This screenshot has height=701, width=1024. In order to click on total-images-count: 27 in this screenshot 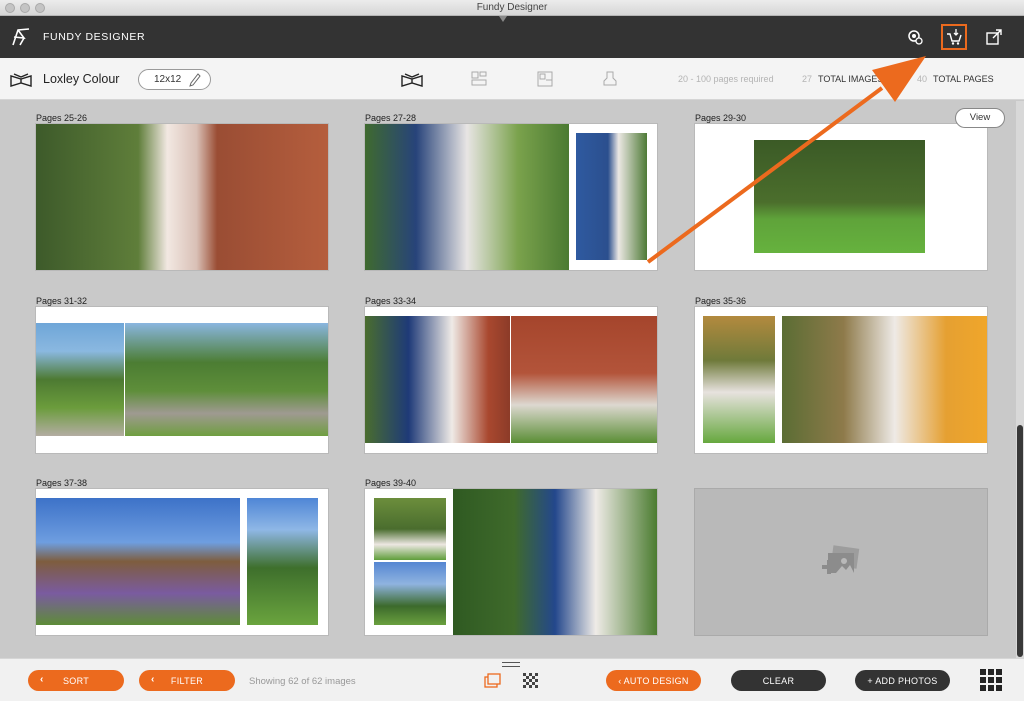, I will do `click(807, 79)`.